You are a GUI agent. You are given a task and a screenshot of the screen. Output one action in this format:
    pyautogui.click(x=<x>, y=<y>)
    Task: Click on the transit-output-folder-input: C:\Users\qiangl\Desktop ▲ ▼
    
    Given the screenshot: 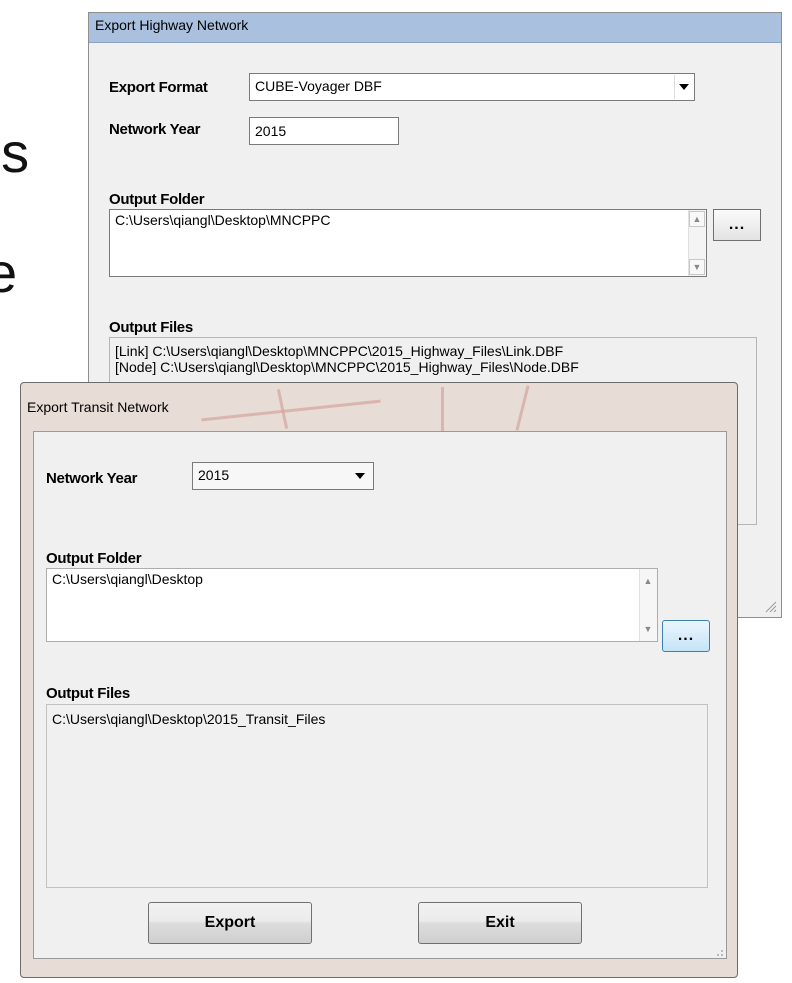 What is the action you would take?
    pyautogui.click(x=352, y=605)
    